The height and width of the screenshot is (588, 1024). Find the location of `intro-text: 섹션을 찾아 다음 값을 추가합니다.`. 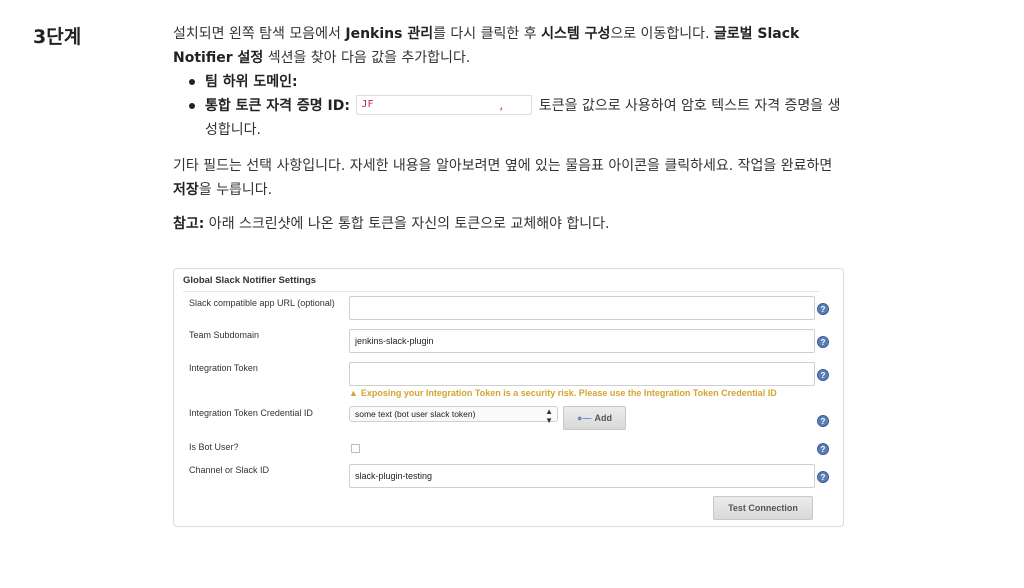

intro-text: 섹션을 찾아 다음 값을 추가합니다. is located at coordinates (367, 58).